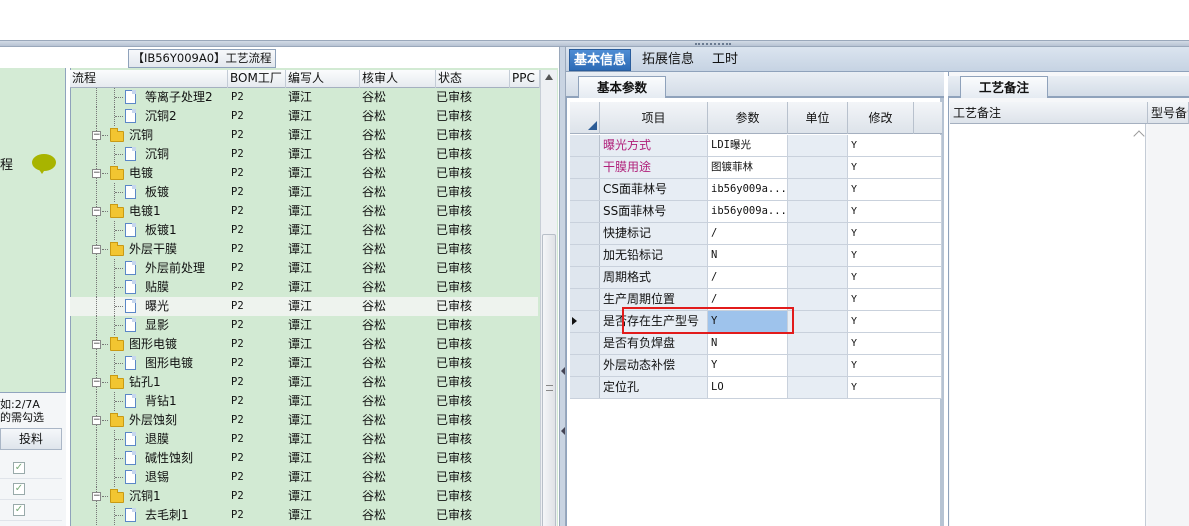 Image resolution: width=1189 pixels, height=526 pixels. I want to click on process-header-col-bom: BOM工厂, so click(257, 79).